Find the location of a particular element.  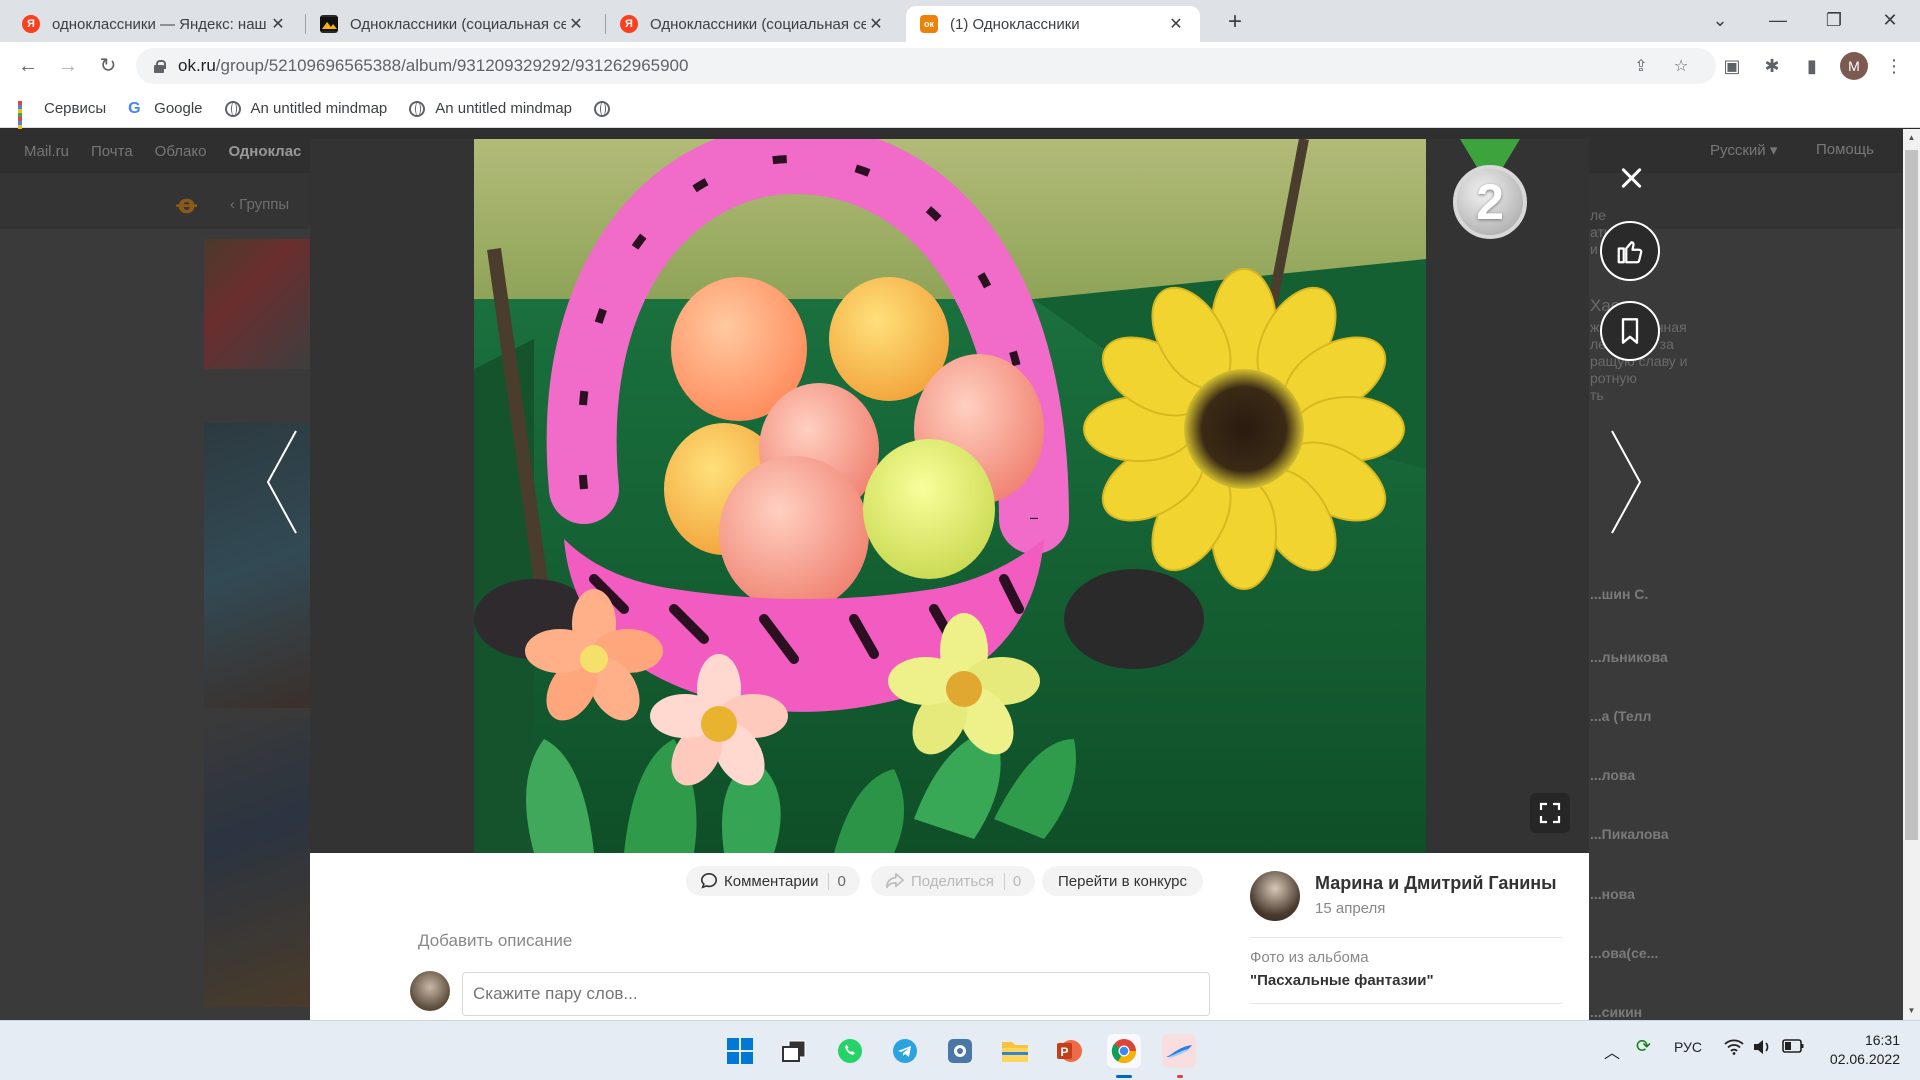

chrome-icon is located at coordinates (1124, 1051).